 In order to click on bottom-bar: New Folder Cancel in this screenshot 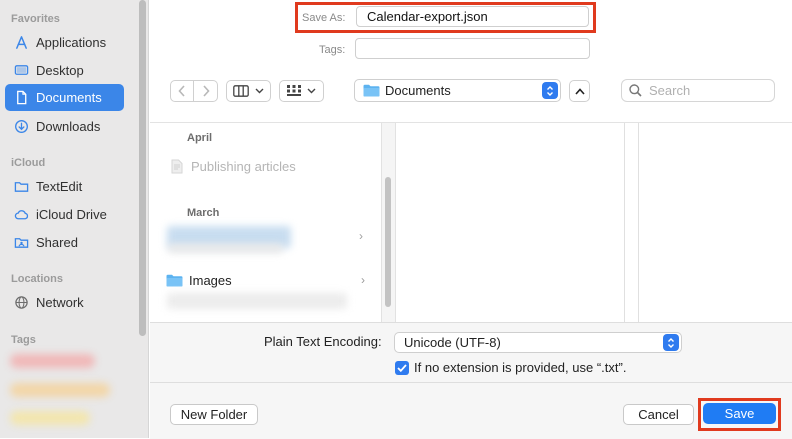, I will do `click(471, 410)`.